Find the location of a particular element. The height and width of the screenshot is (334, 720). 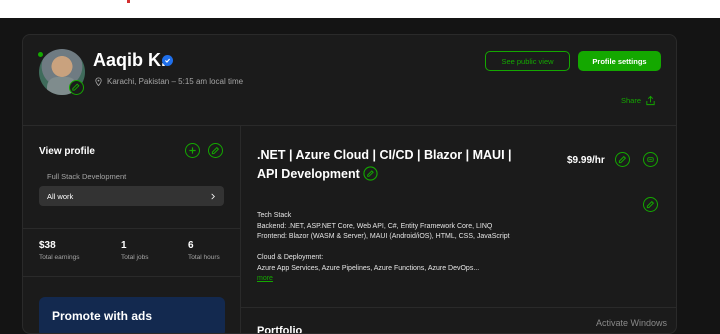

edit-description-icon is located at coordinates (650, 204).